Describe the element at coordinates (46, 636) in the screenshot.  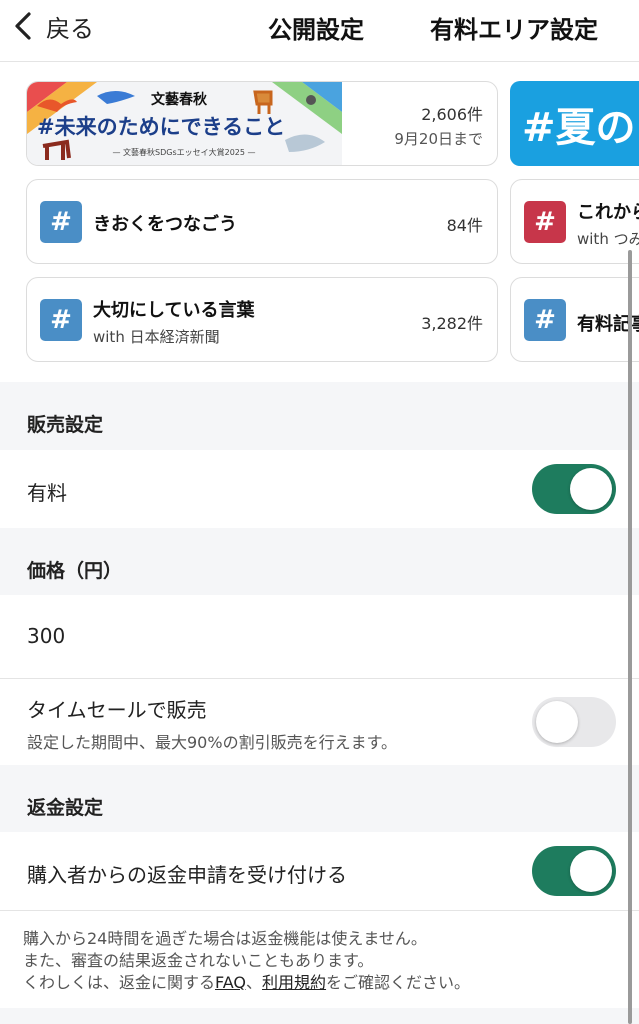
I see `price-input: 300` at that location.